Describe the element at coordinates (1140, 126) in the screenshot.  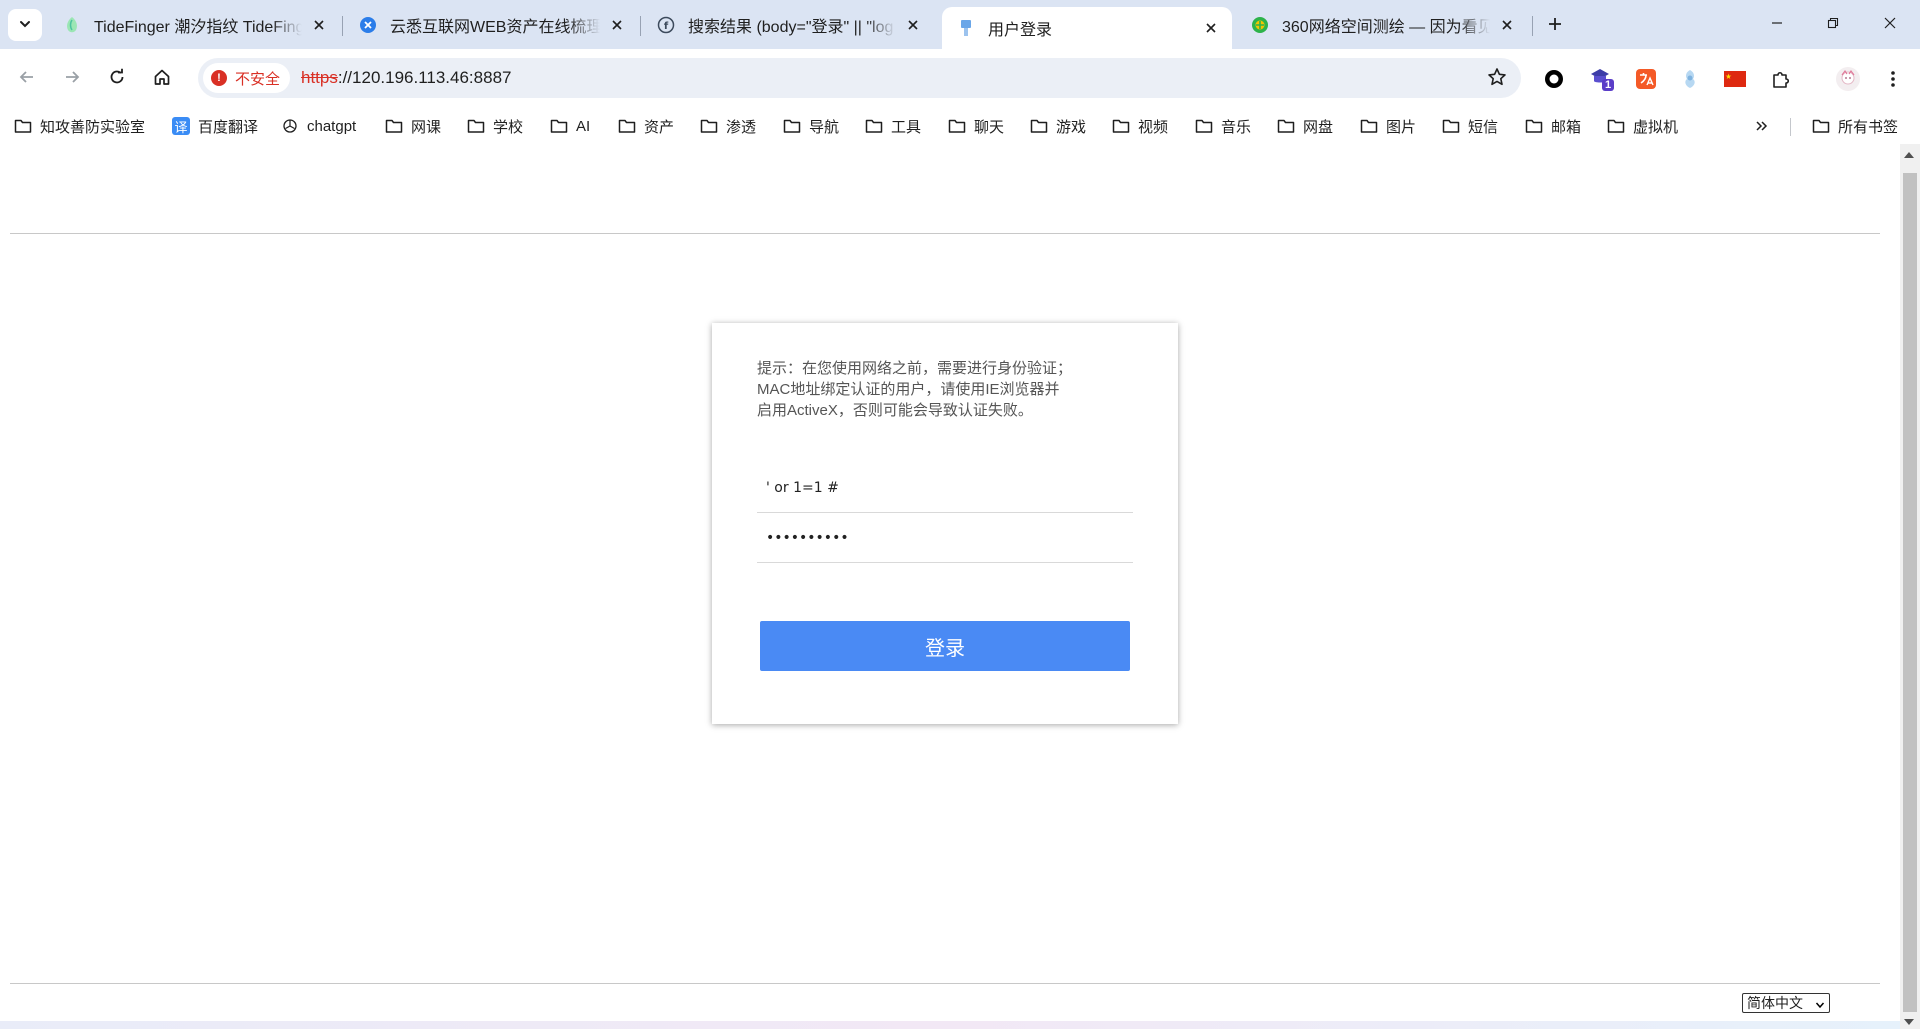
I see `bookmark-item: 视频` at that location.